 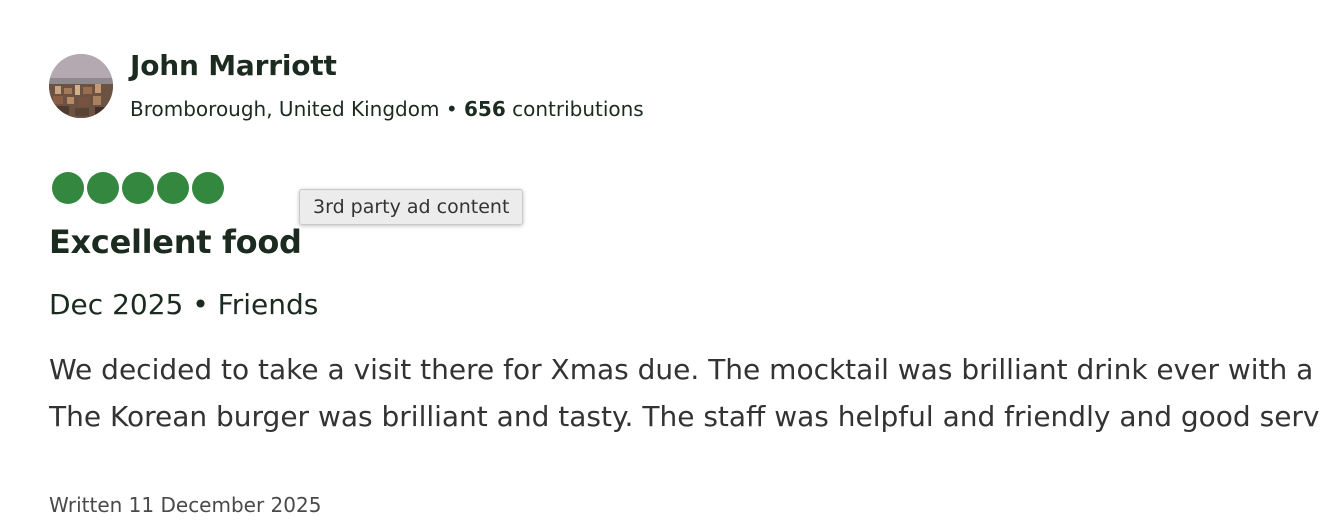 What do you see at coordinates (411, 207) in the screenshot?
I see `ad-content-tooltip: 3rd party ad content` at bounding box center [411, 207].